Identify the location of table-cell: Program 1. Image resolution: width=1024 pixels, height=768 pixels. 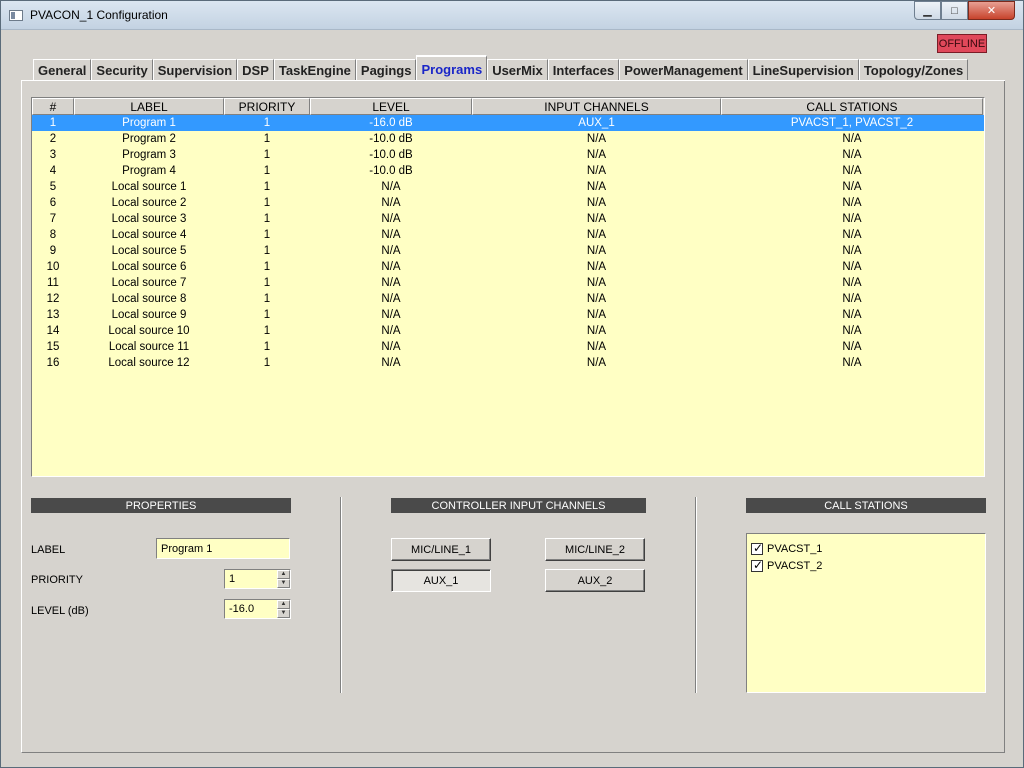
(149, 123).